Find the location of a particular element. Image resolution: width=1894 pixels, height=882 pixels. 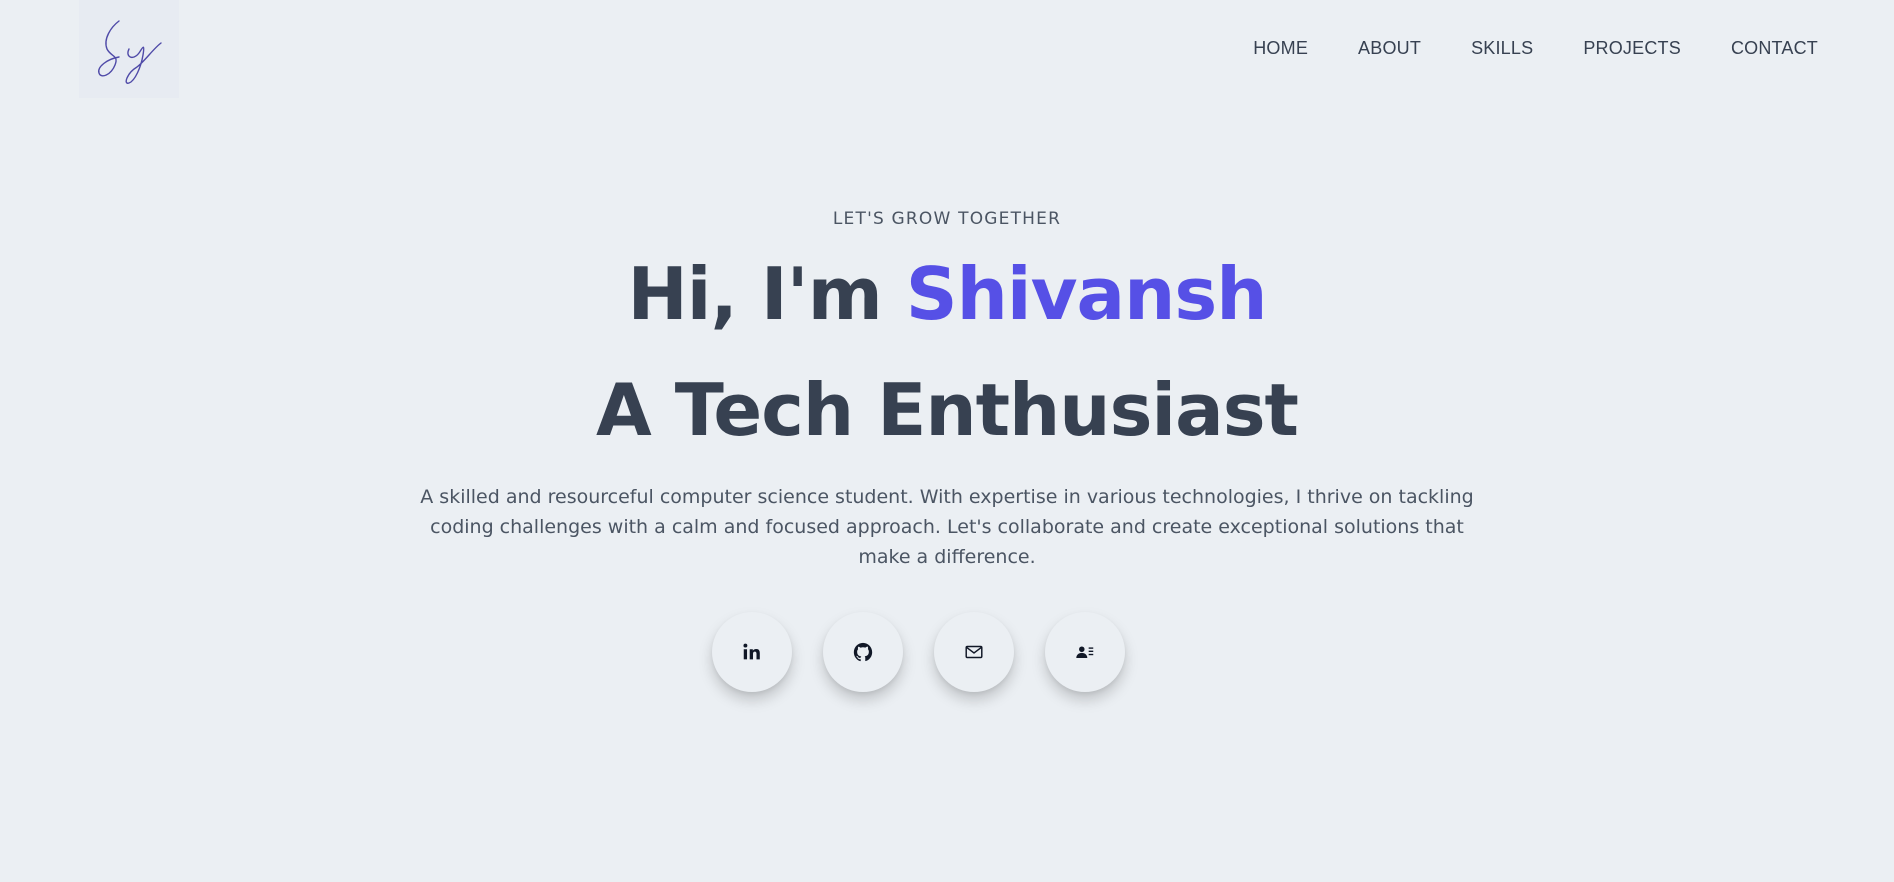

github-icon is located at coordinates (862, 652).